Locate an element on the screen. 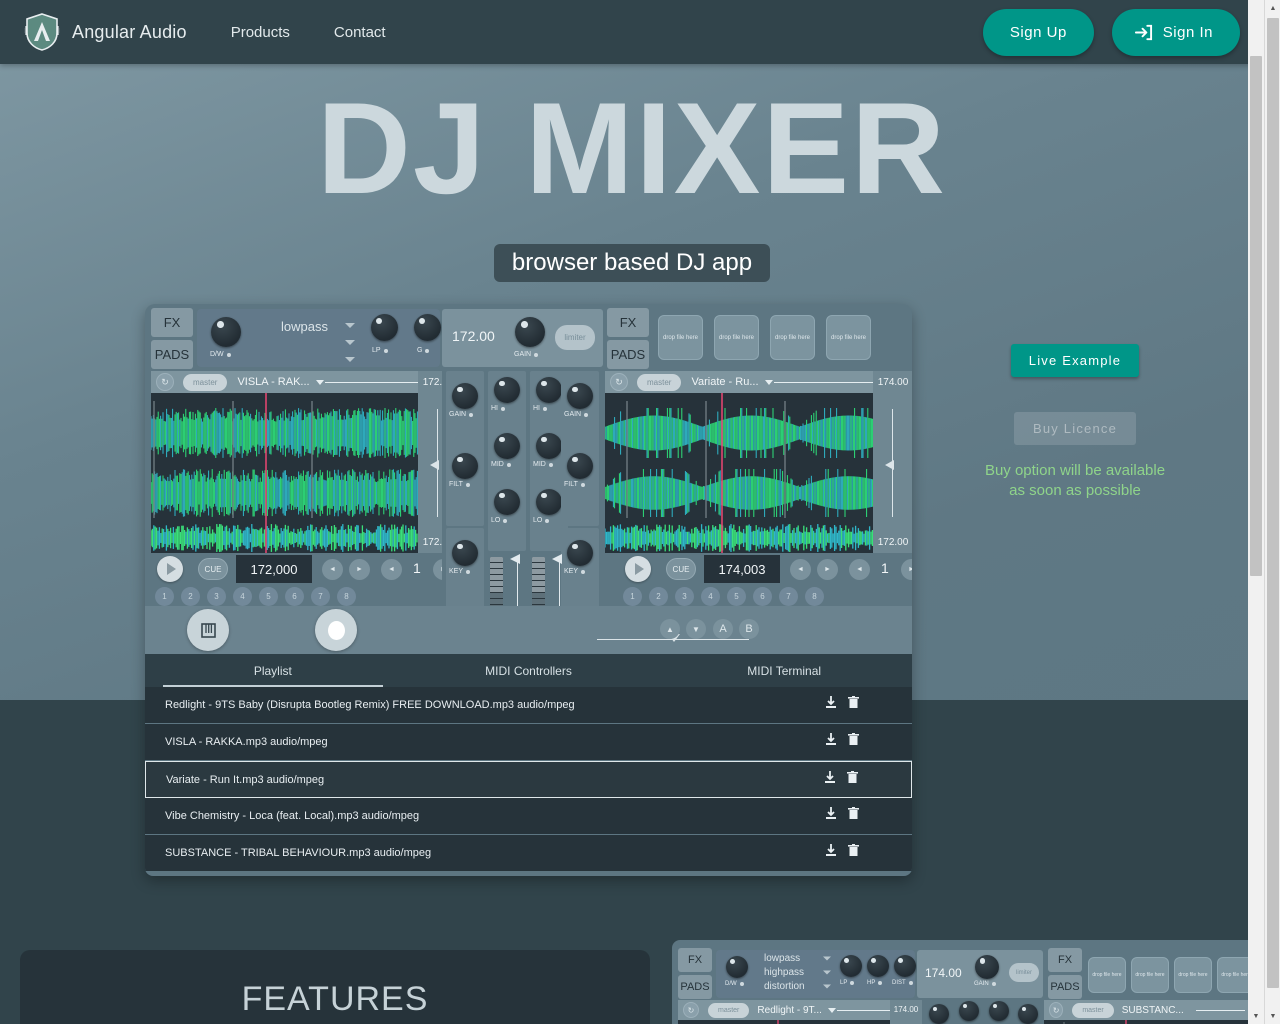 The width and height of the screenshot is (1280, 1024). sign-in-button: Sign In is located at coordinates (1175, 32).